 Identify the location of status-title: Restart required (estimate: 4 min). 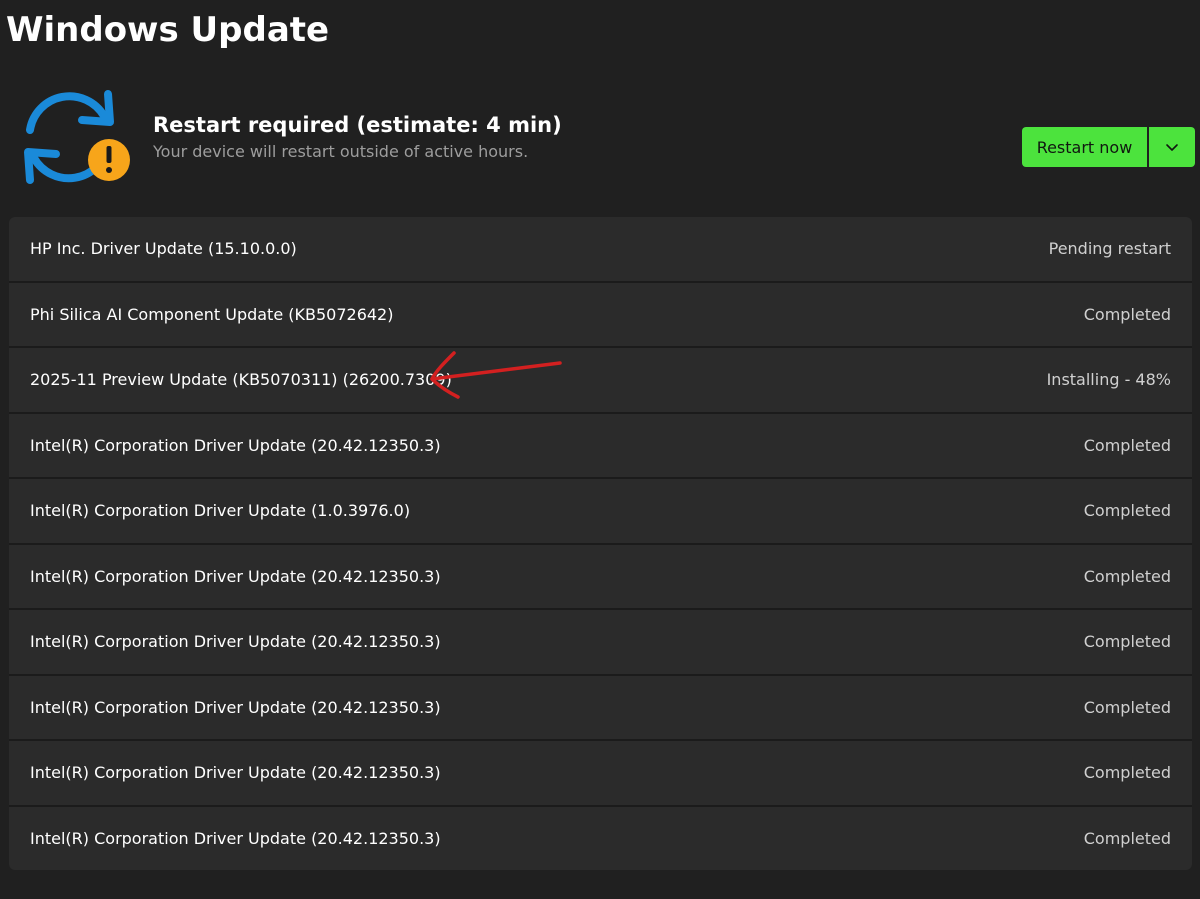
(357, 125).